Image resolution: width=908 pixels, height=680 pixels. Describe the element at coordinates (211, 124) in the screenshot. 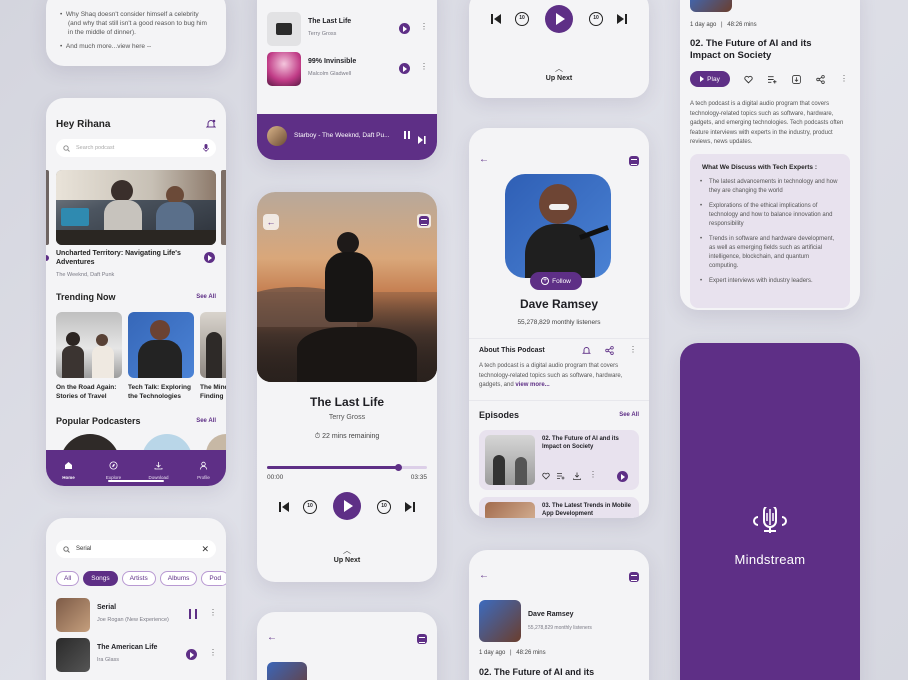

I see `bell-icon` at that location.